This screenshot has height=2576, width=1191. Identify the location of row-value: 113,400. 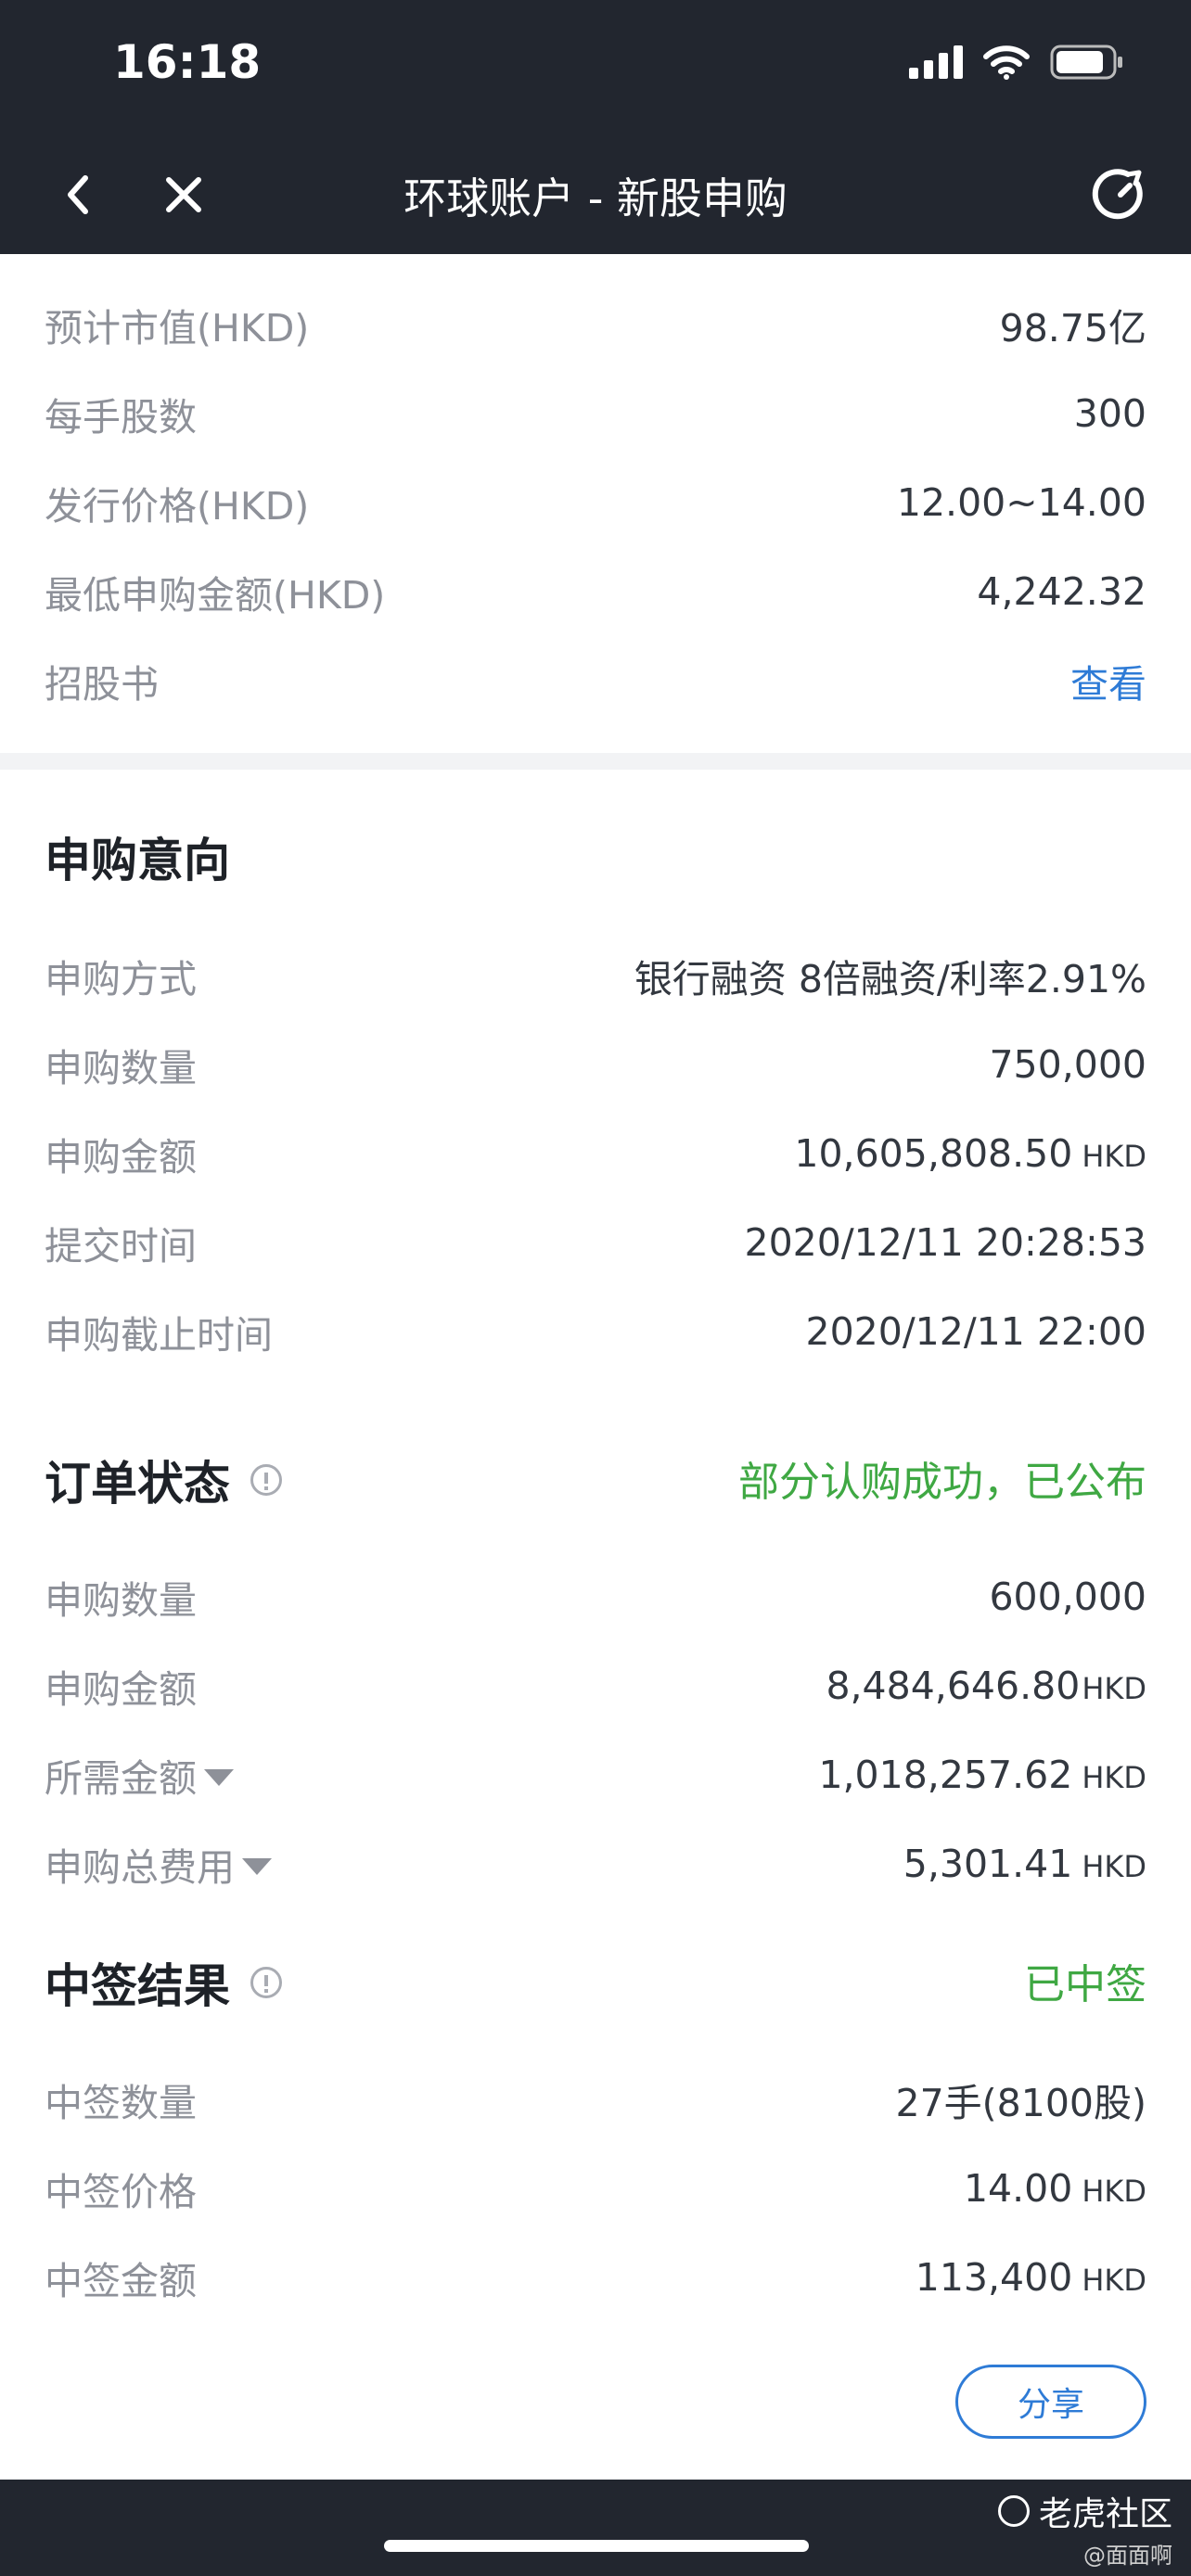
(994, 2277).